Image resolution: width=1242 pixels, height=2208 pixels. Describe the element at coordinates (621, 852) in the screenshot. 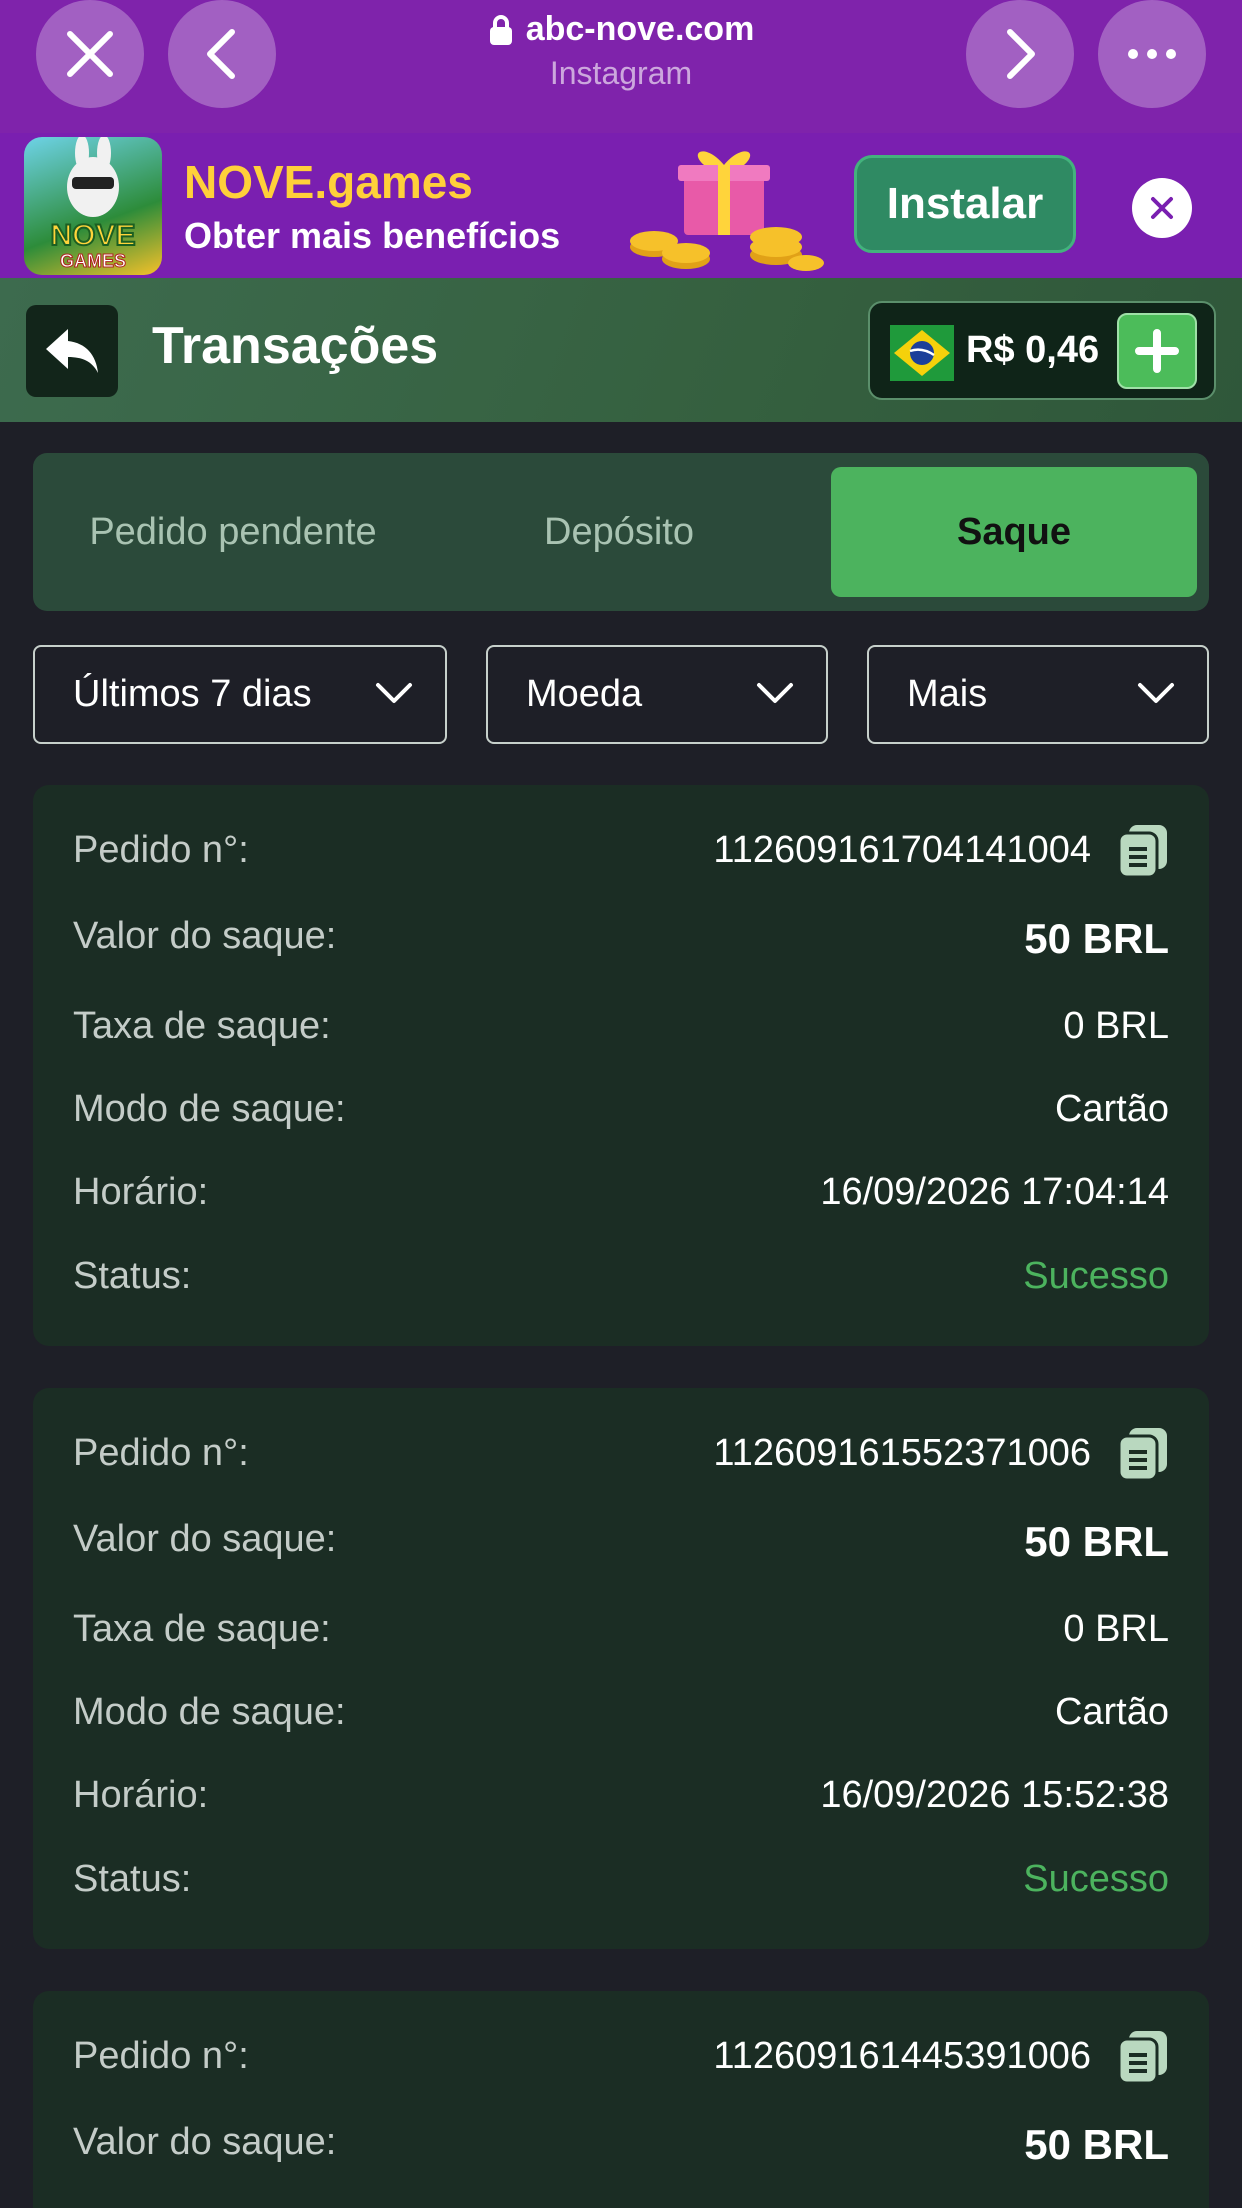

I see `order-row: Pedido n°: 112609161704141004` at that location.